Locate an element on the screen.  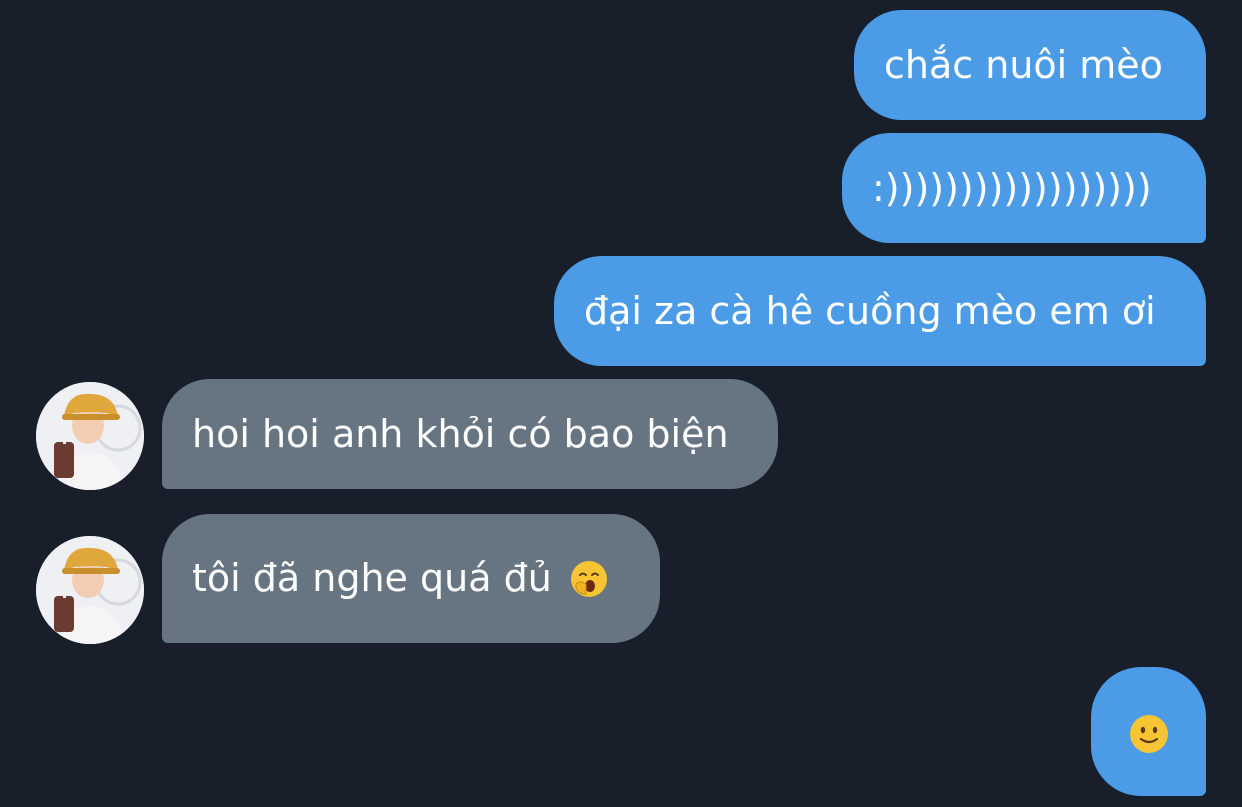
message-text: đại za cà hê cuồng mèo em ơi is located at coordinates (870, 311).